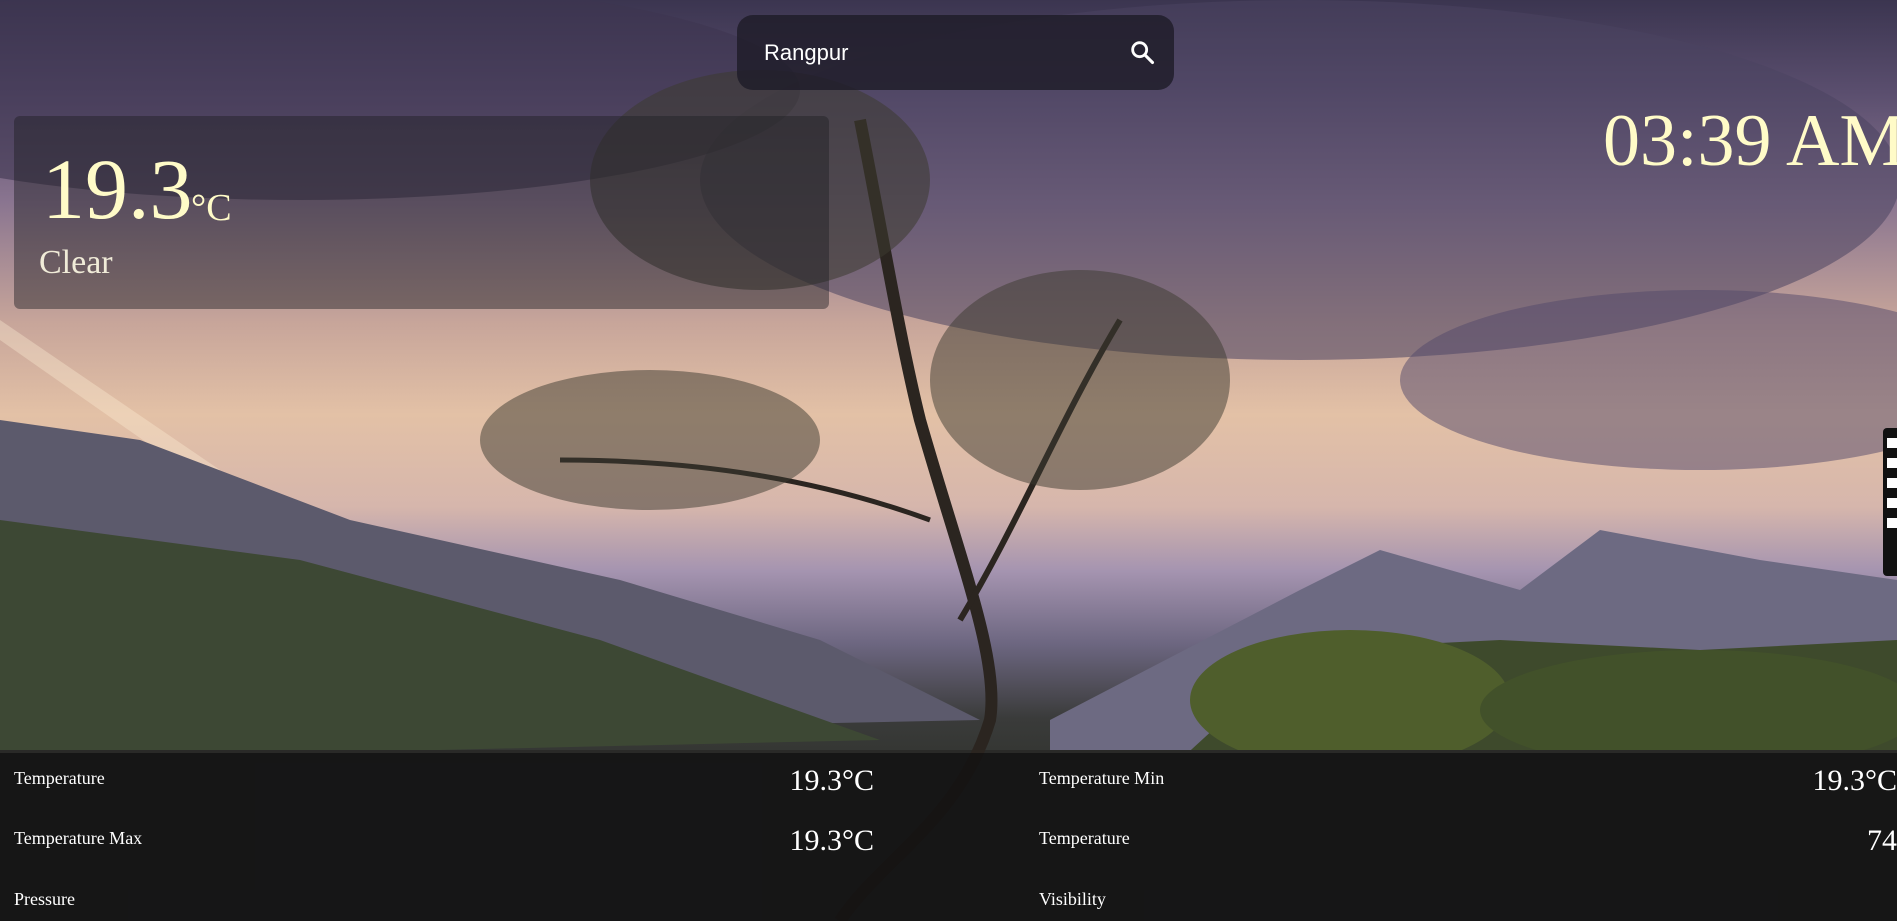 This screenshot has width=1897, height=921. I want to click on detail-label: Temperature Min, so click(1102, 778).